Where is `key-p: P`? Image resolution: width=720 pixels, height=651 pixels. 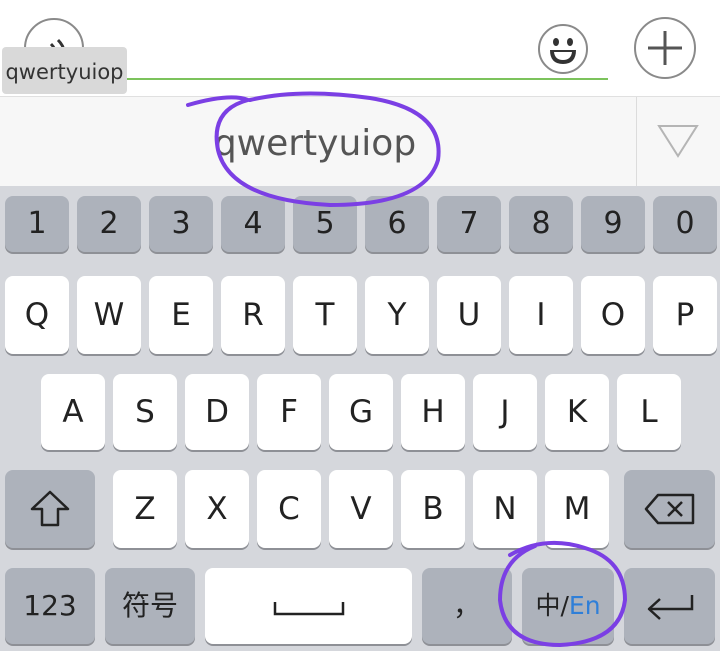
key-p: P is located at coordinates (685, 315).